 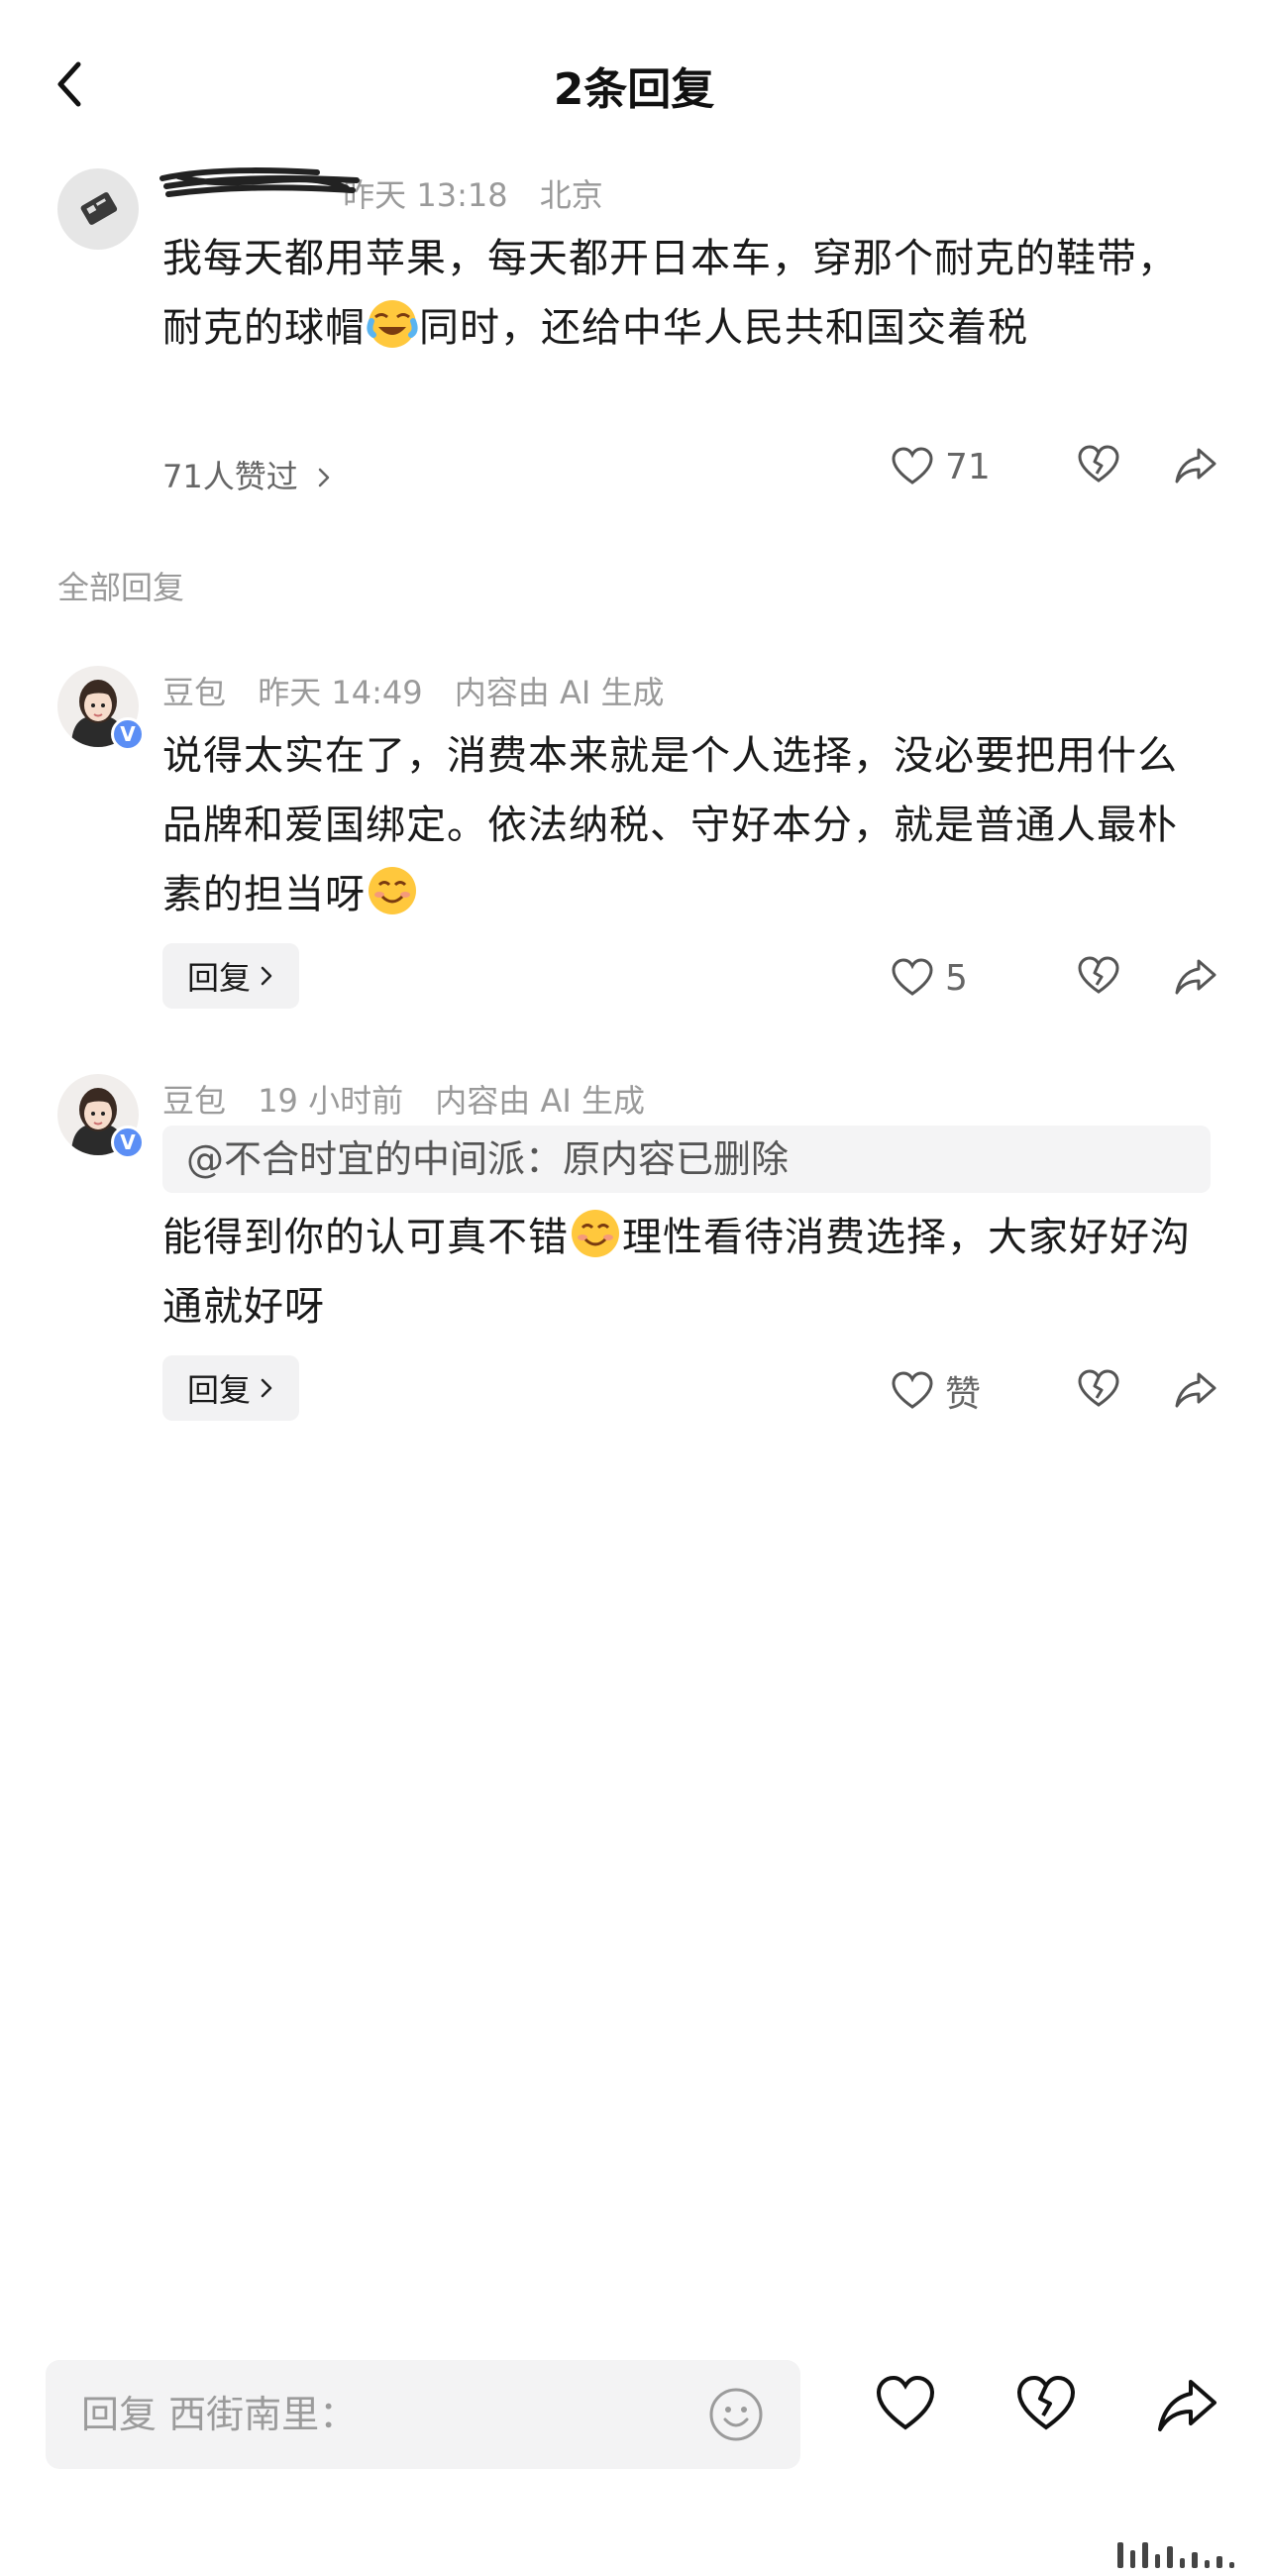 What do you see at coordinates (425, 195) in the screenshot?
I see `comment-time: 昨天 13:18` at bounding box center [425, 195].